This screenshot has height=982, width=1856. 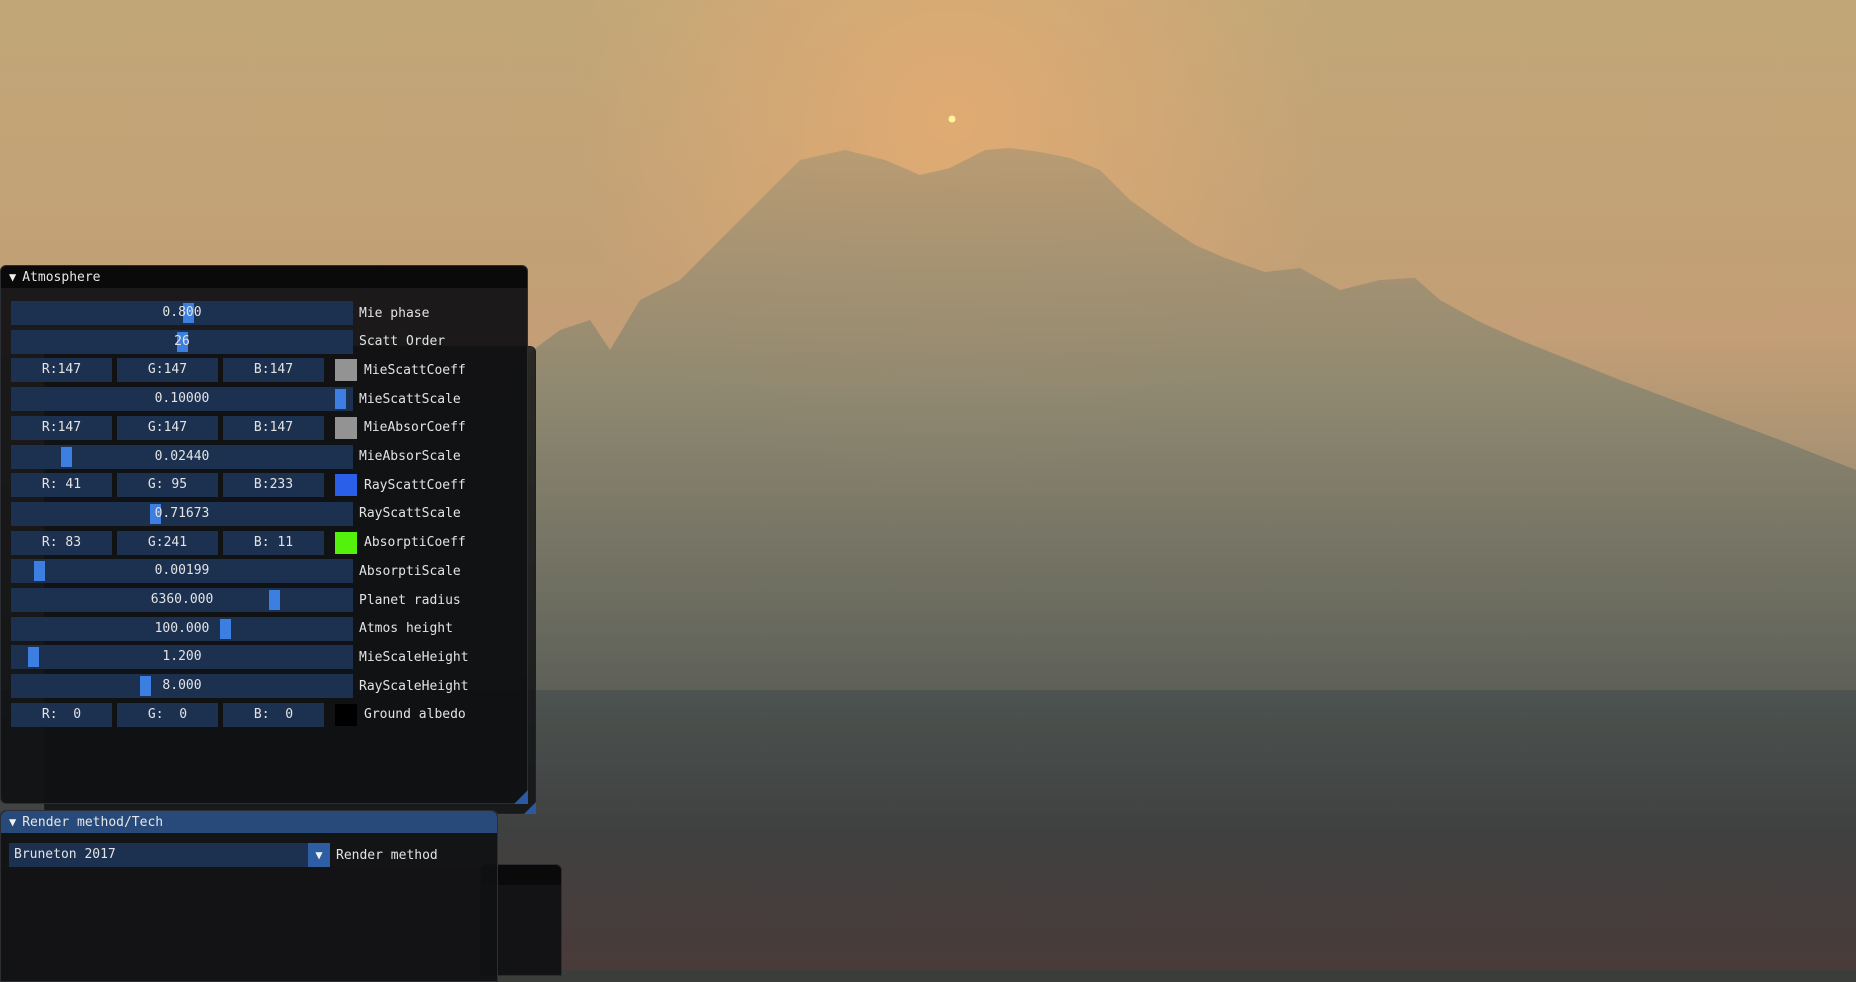 What do you see at coordinates (414, 657) in the screenshot?
I see `param-label: MieScaleHeight` at bounding box center [414, 657].